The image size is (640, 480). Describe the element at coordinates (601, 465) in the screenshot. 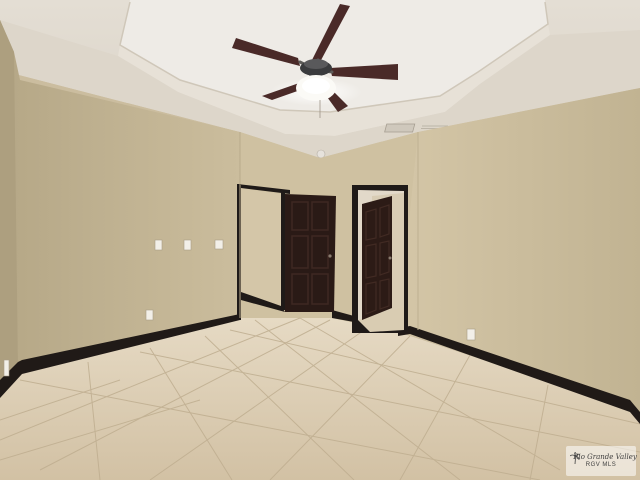

I see `watermark-sub: RGV MLS` at that location.